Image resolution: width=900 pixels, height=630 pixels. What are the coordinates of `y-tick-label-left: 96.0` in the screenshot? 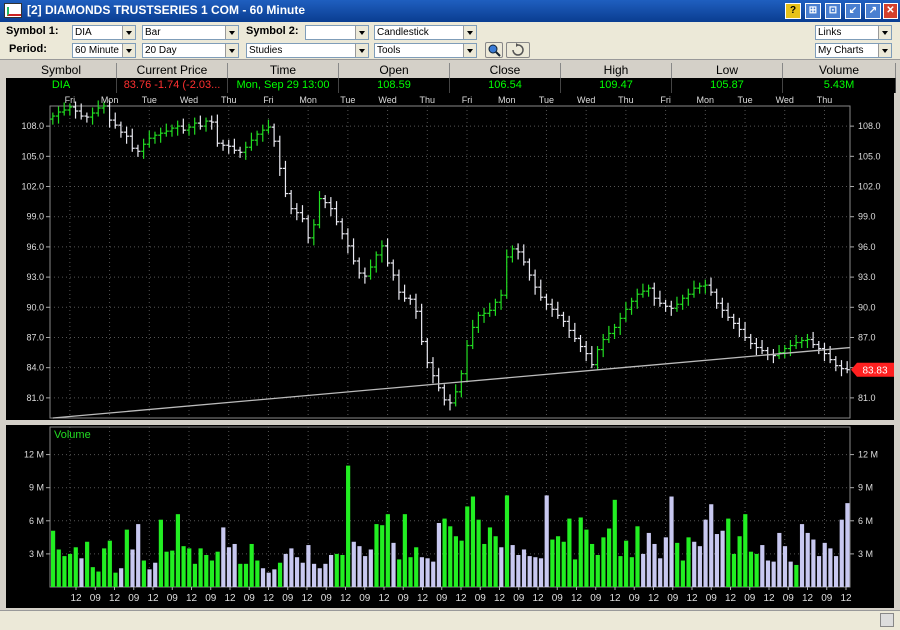 It's located at (35, 247).